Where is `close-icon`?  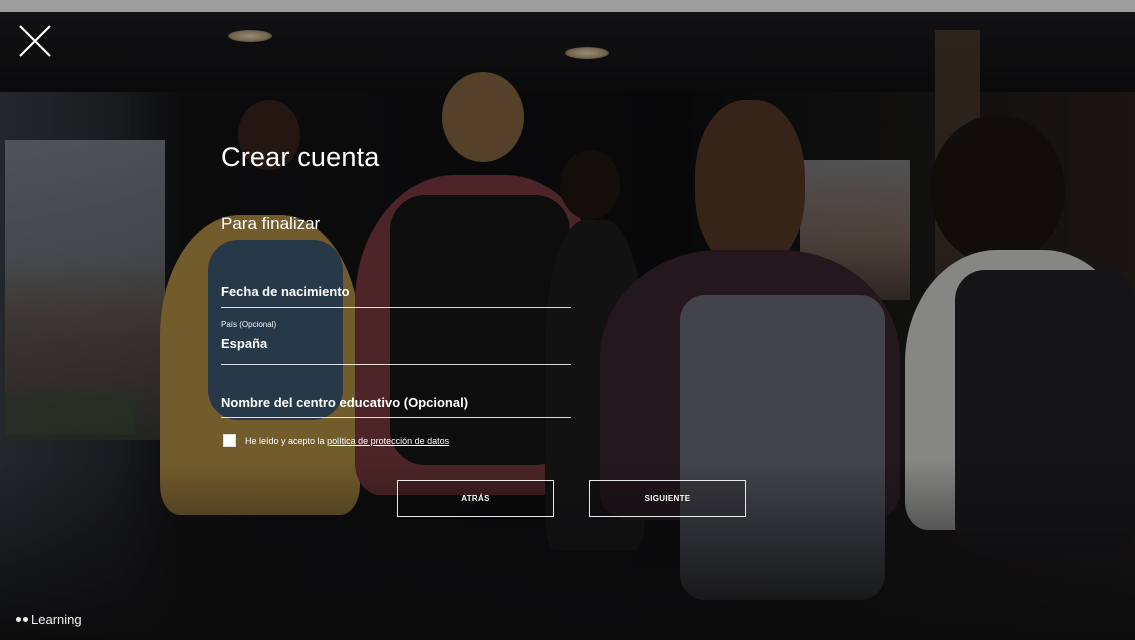 close-icon is located at coordinates (35, 41).